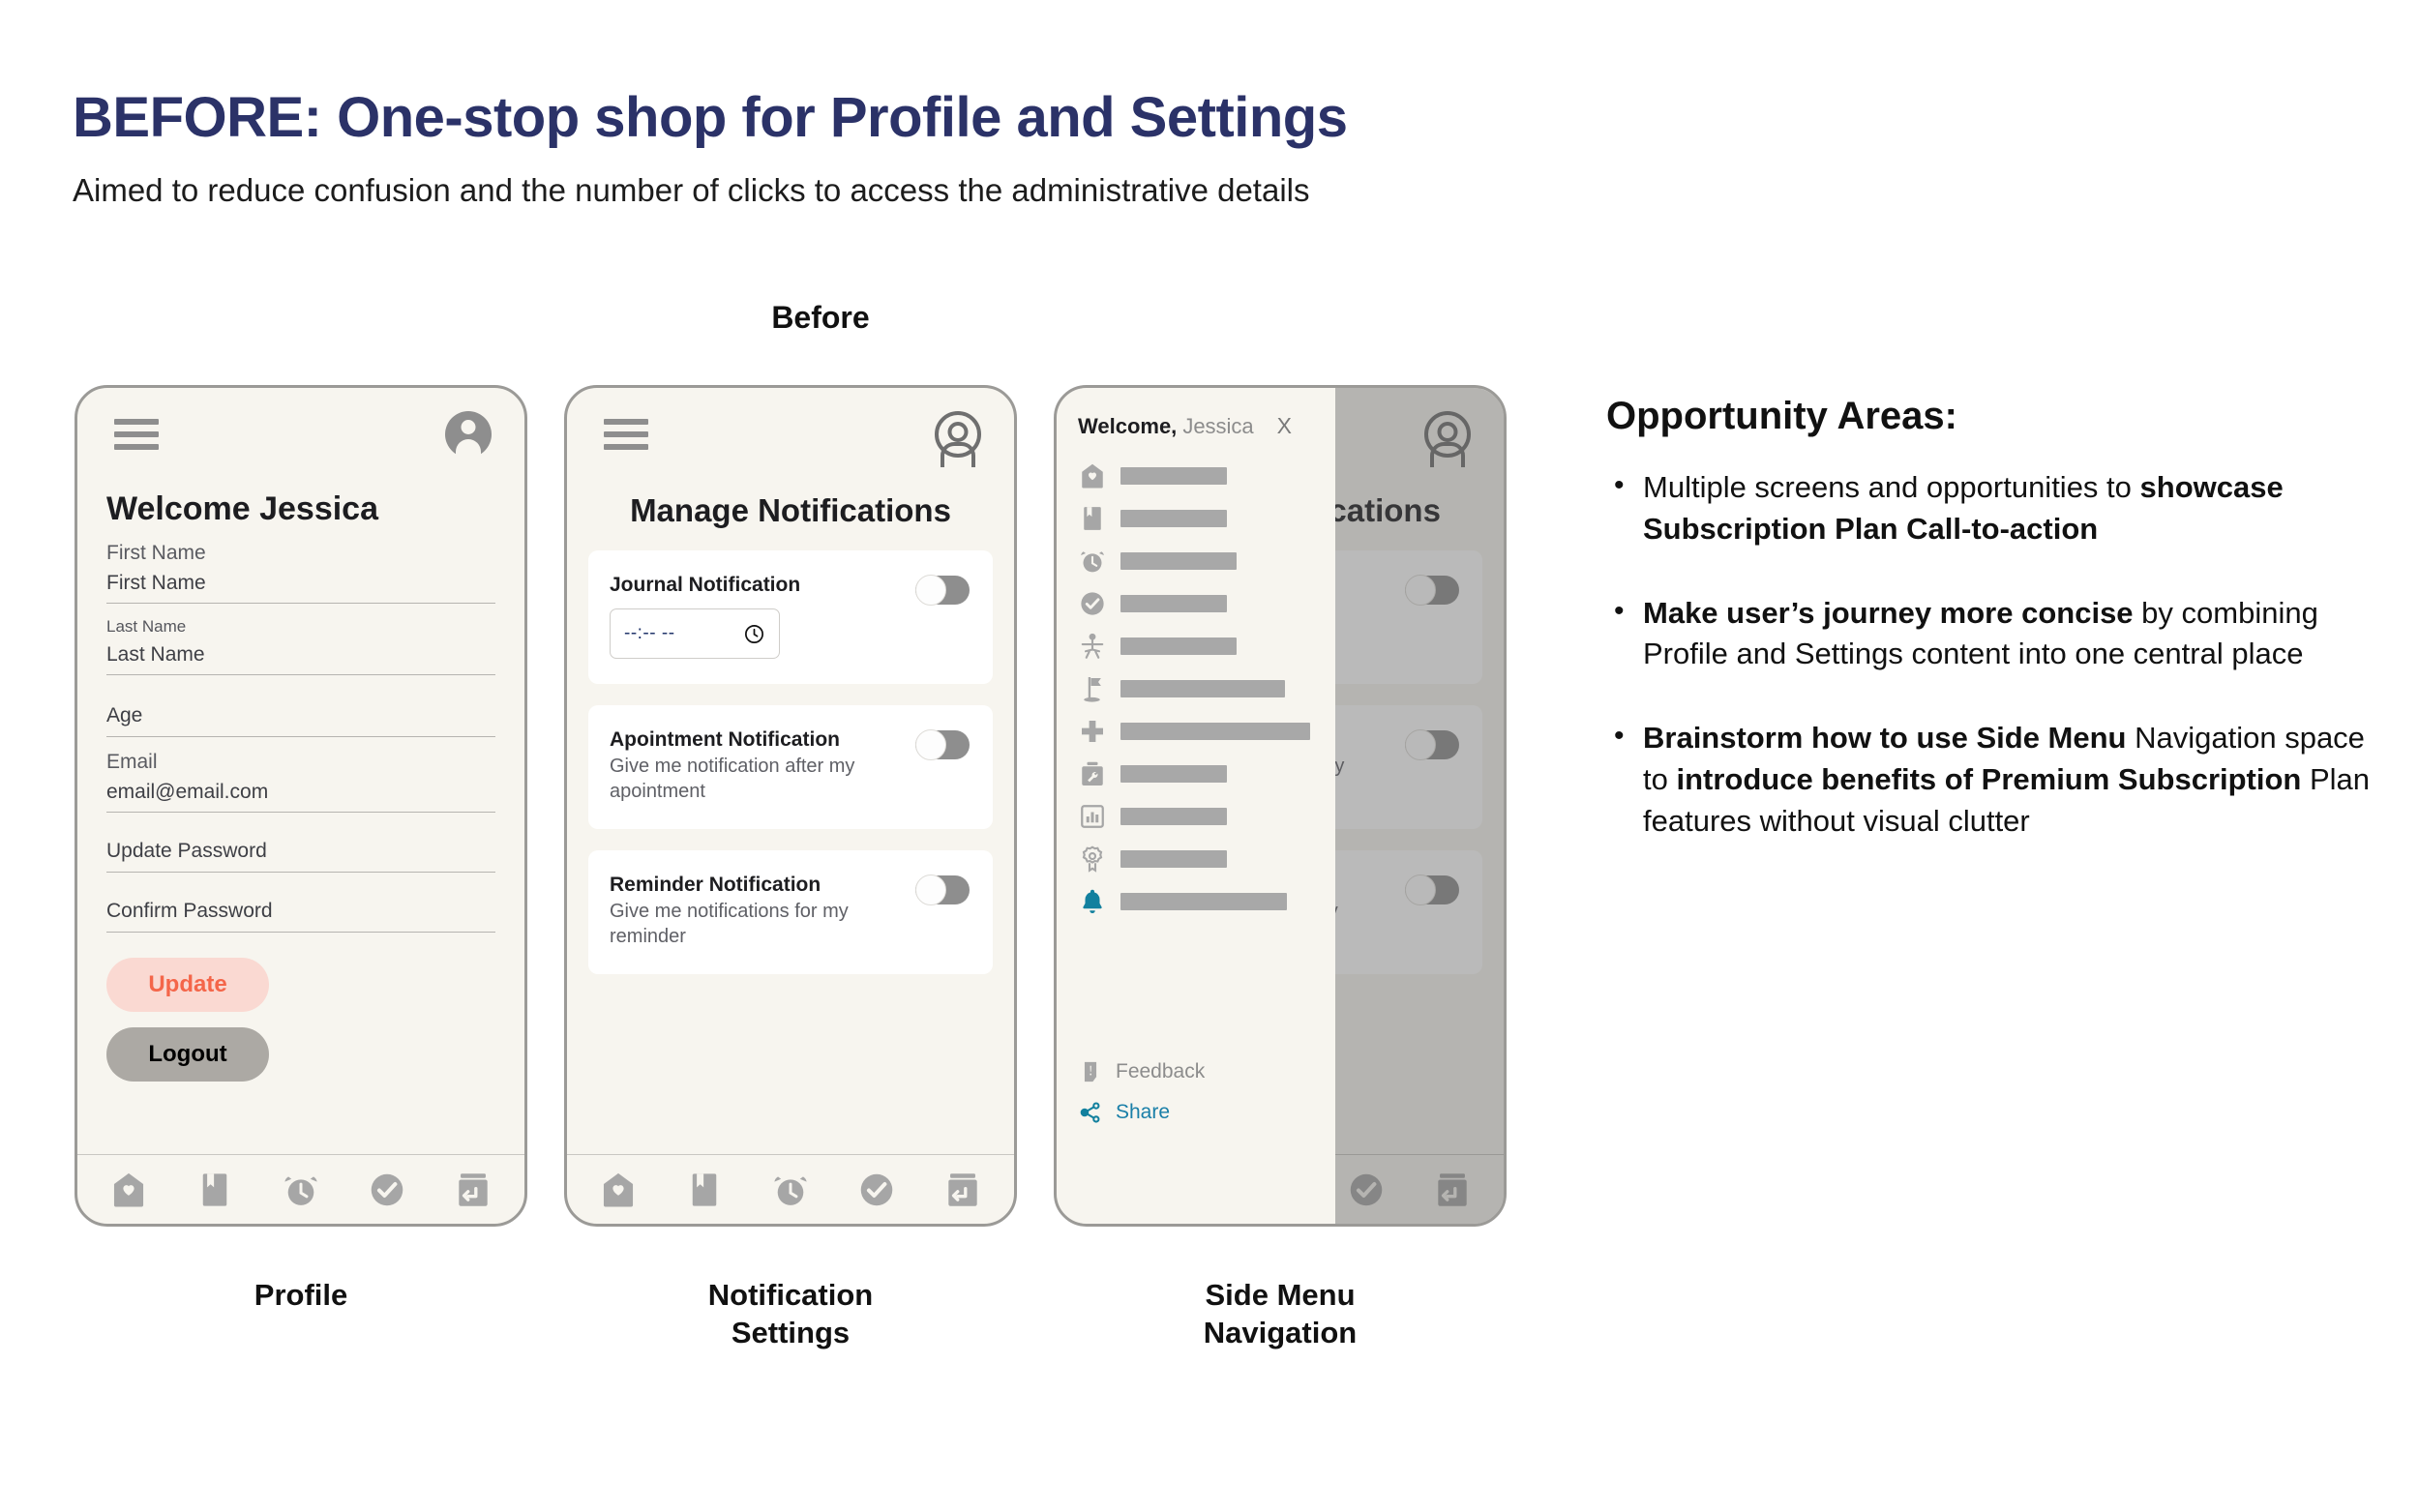  I want to click on feedback-item: Feedback, so click(1141, 1072).